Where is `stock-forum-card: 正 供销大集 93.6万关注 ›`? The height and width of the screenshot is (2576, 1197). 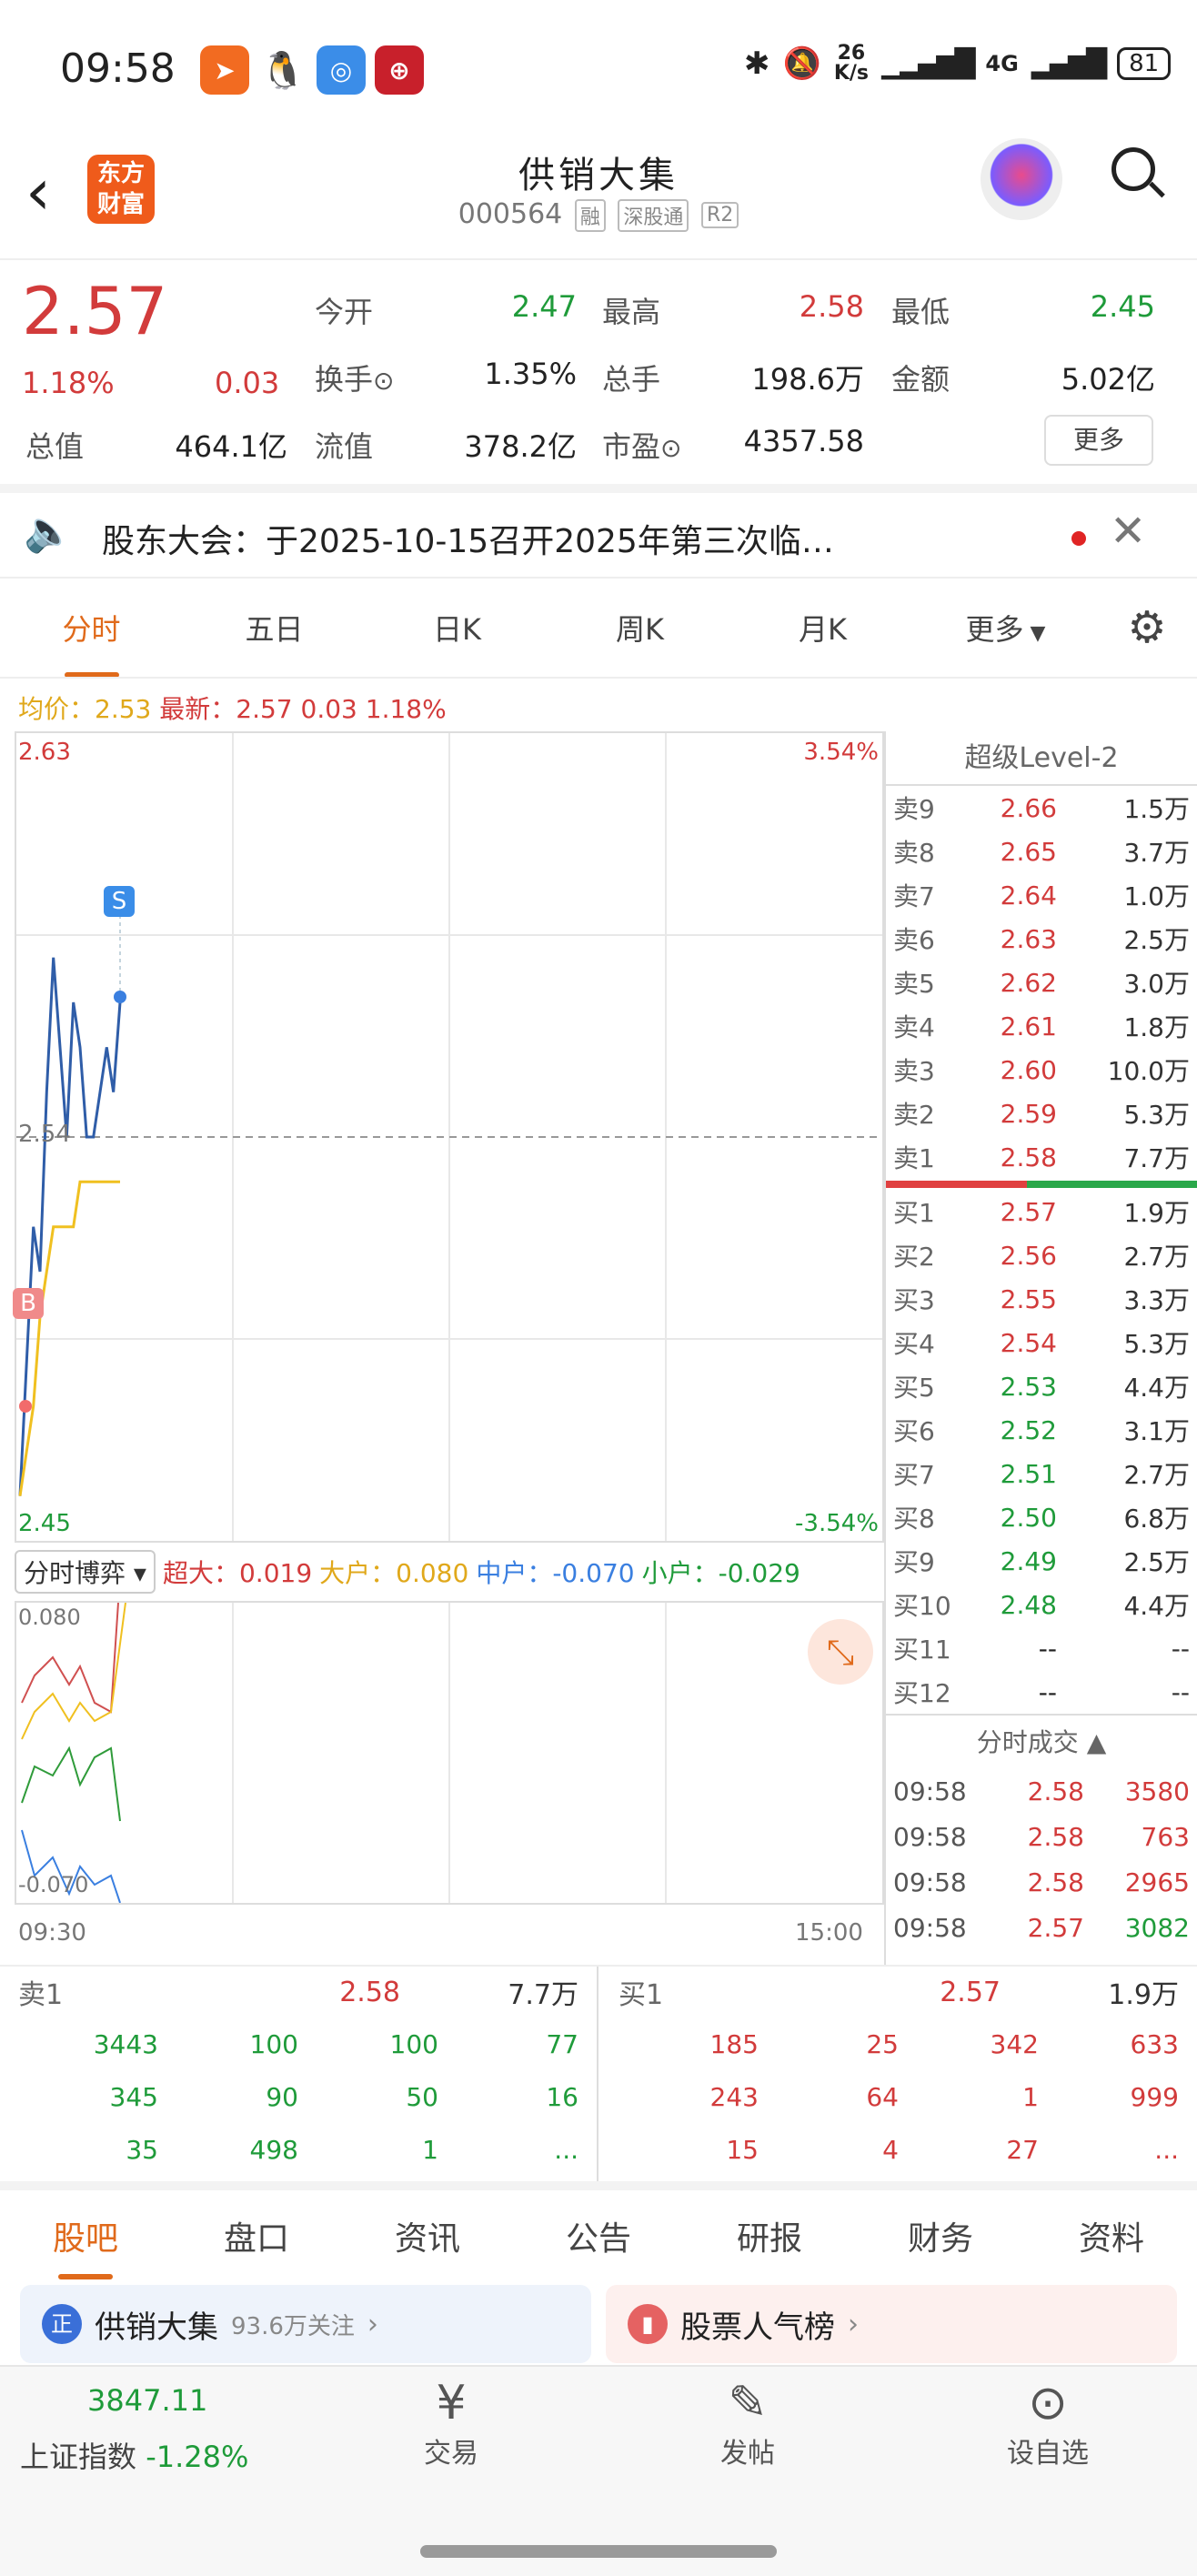 stock-forum-card: 正 供销大集 93.6万关注 › is located at coordinates (305, 2324).